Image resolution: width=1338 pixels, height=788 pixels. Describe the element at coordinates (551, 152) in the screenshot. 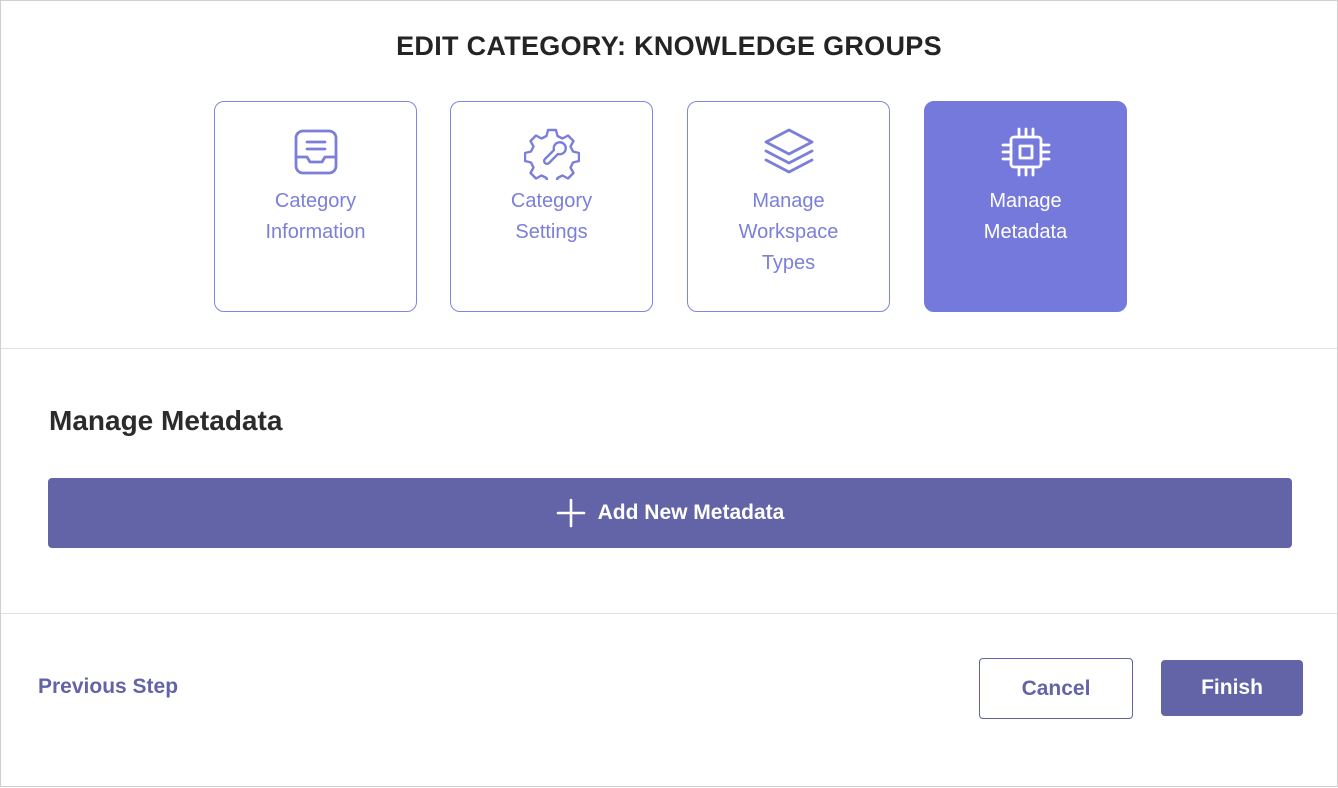

I see `gear-wrench-icon` at that location.